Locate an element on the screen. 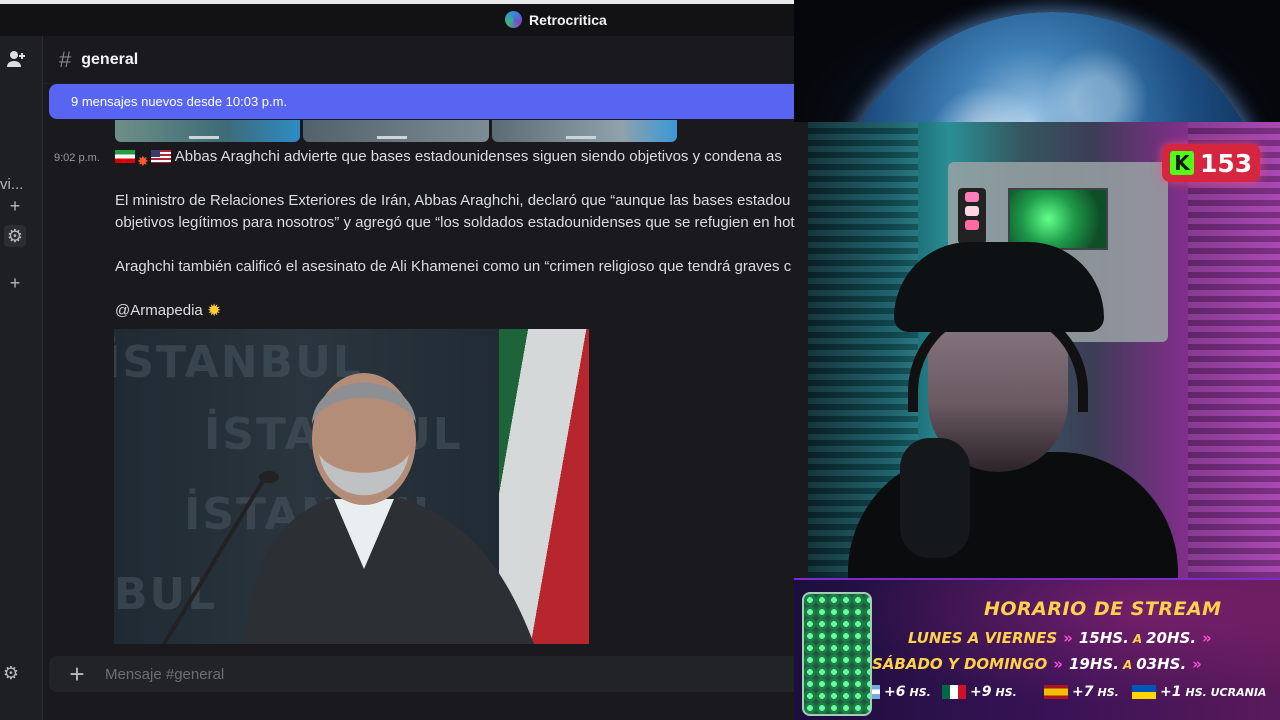 The height and width of the screenshot is (720, 1280). offset-value: +9 is located at coordinates (981, 692).